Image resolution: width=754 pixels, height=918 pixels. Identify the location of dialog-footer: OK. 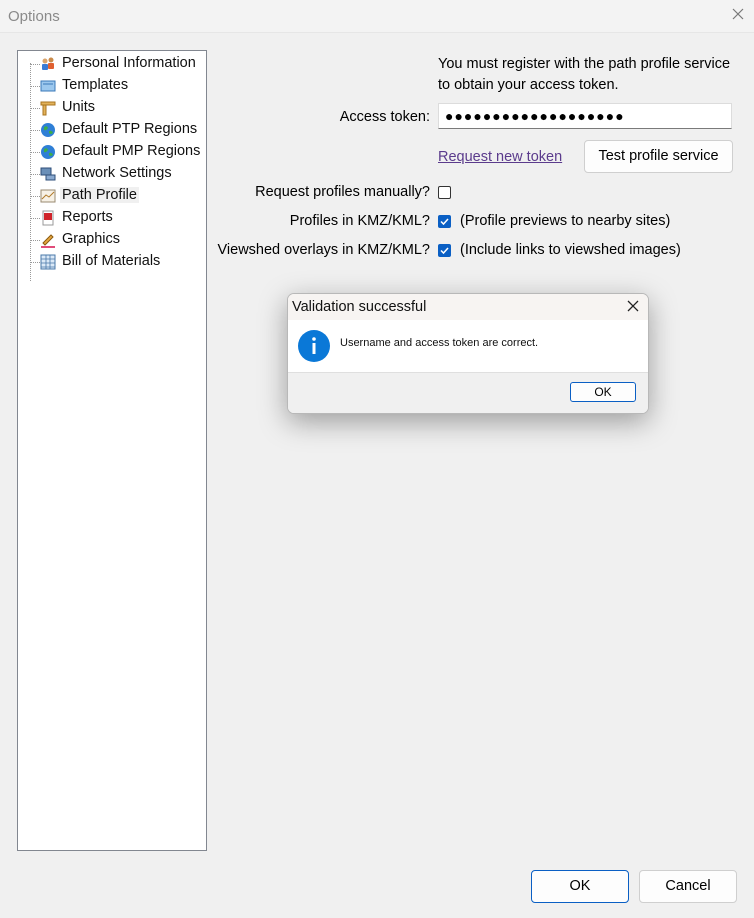
(468, 392).